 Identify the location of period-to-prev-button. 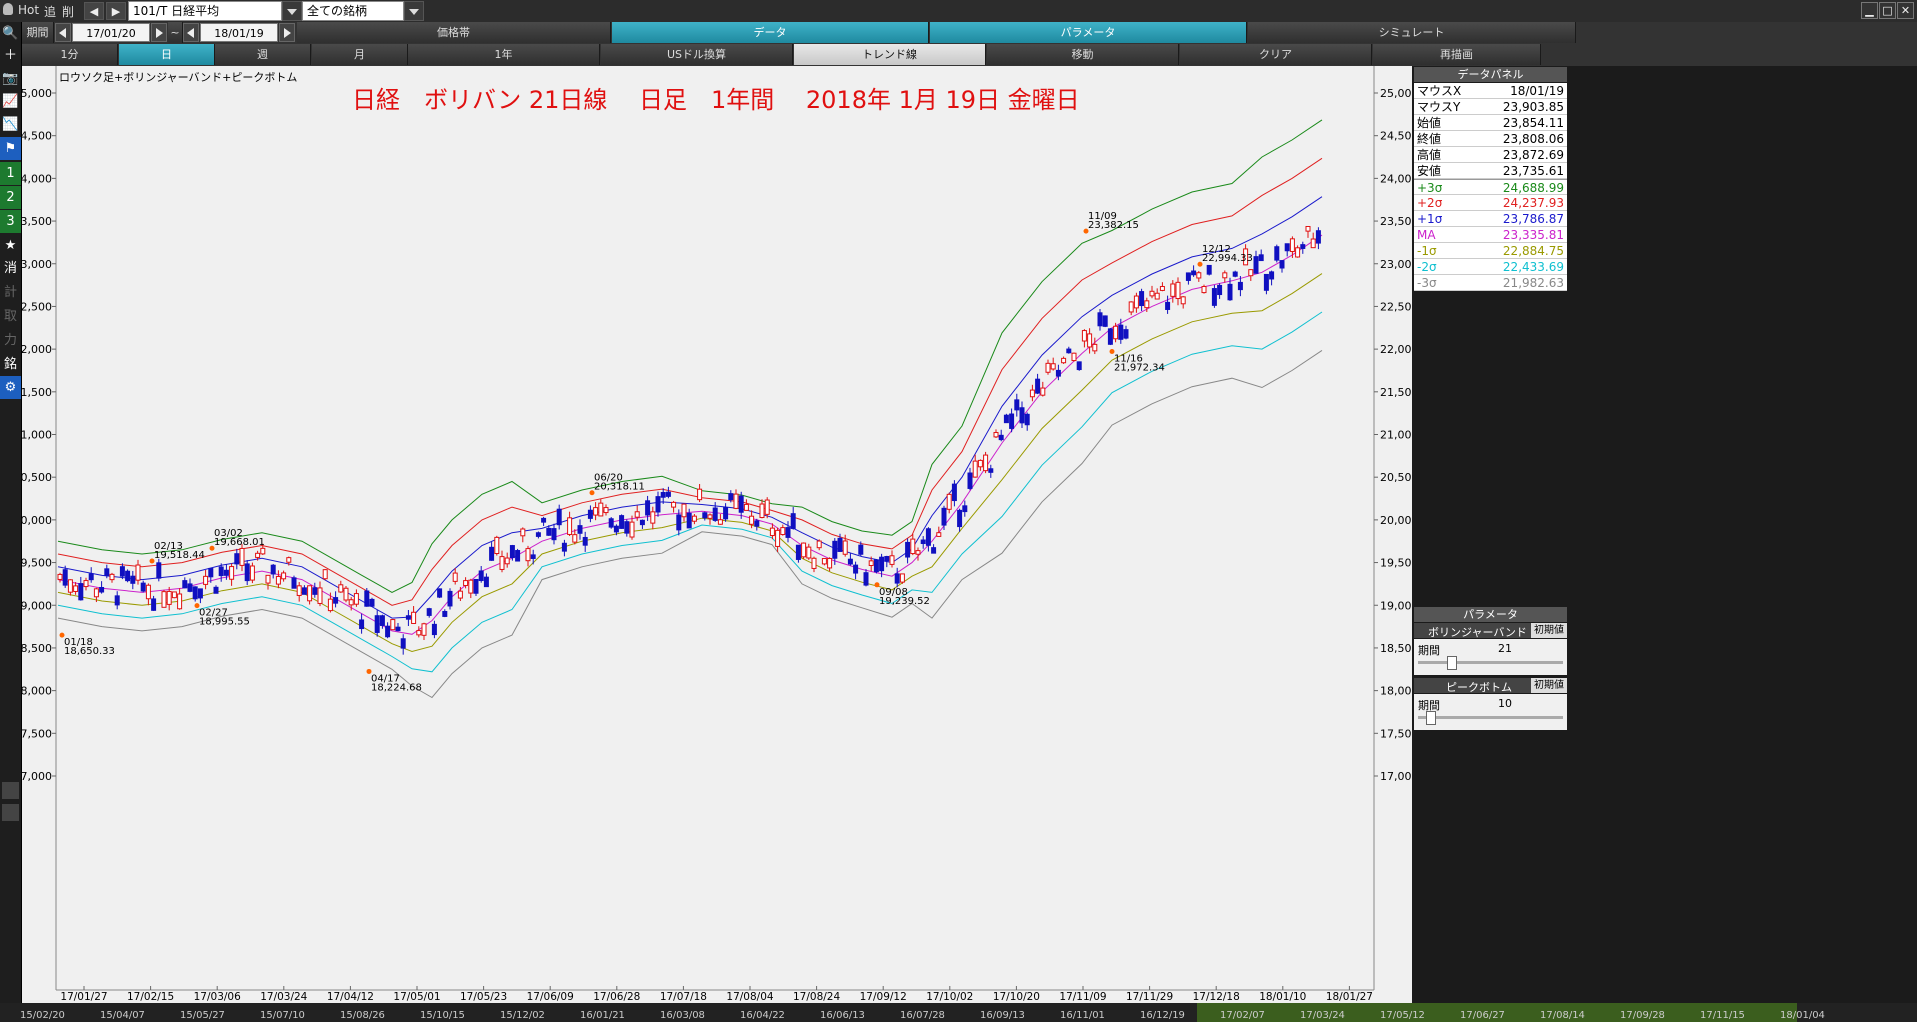
(191, 32).